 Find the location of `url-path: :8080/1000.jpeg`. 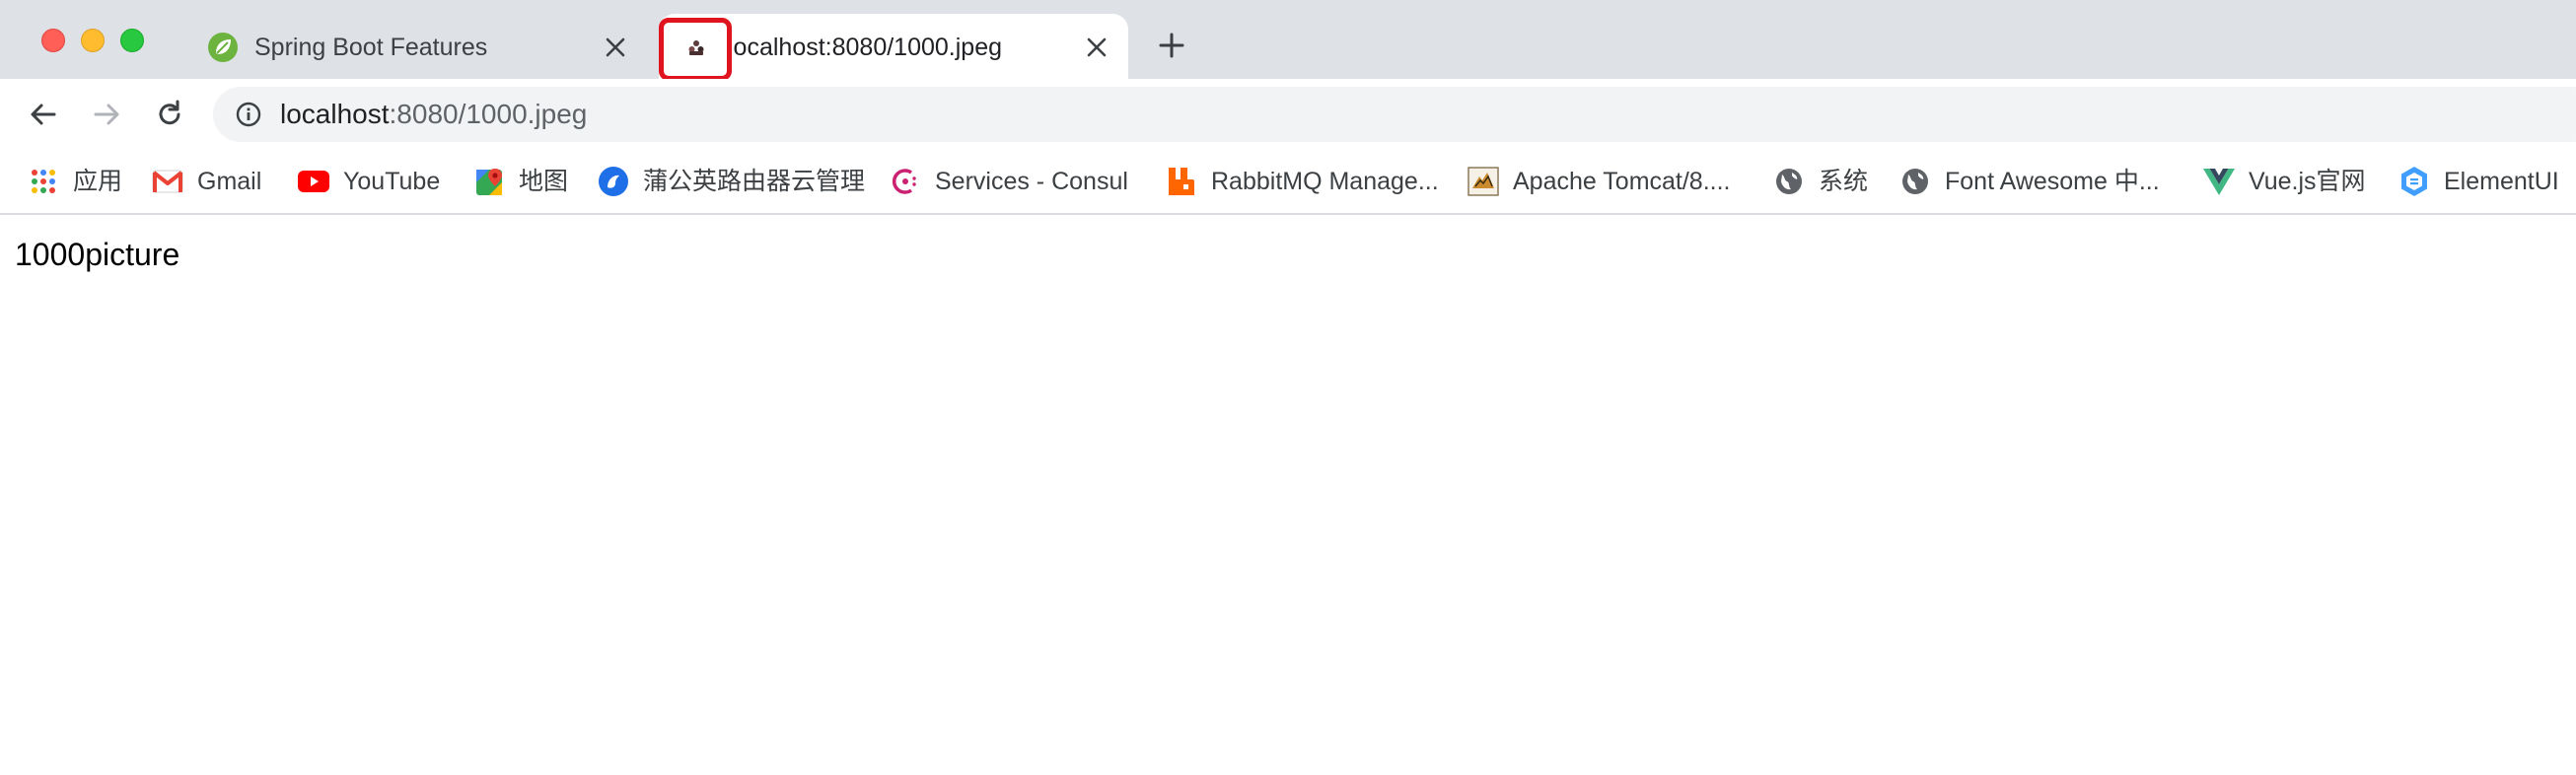

url-path: :8080/1000.jpeg is located at coordinates (488, 114).